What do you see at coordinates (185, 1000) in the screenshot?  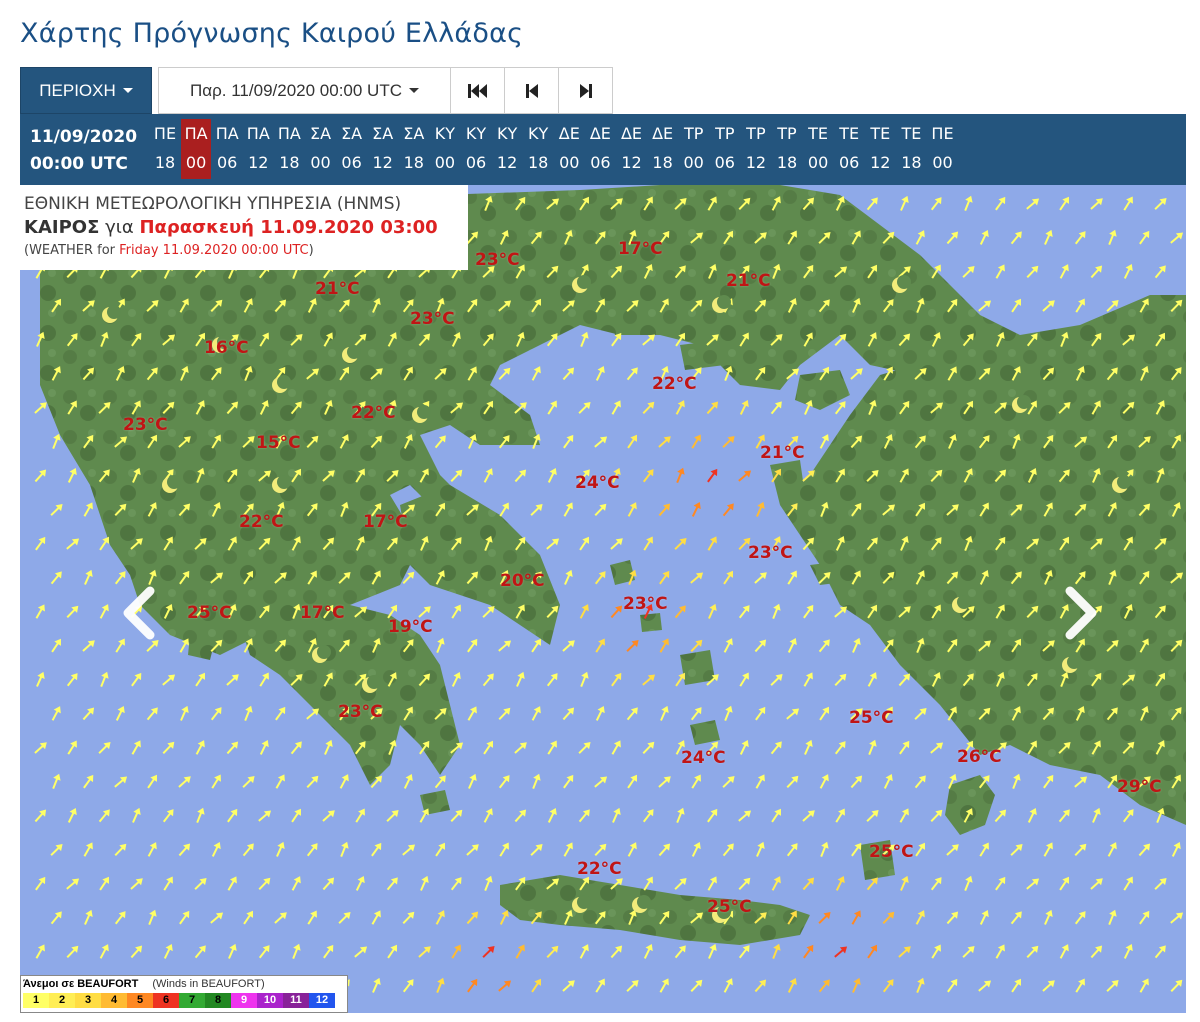 I see `legend-scale: 1 2 3 4 5 6 7 8 9 10 11 12` at bounding box center [185, 1000].